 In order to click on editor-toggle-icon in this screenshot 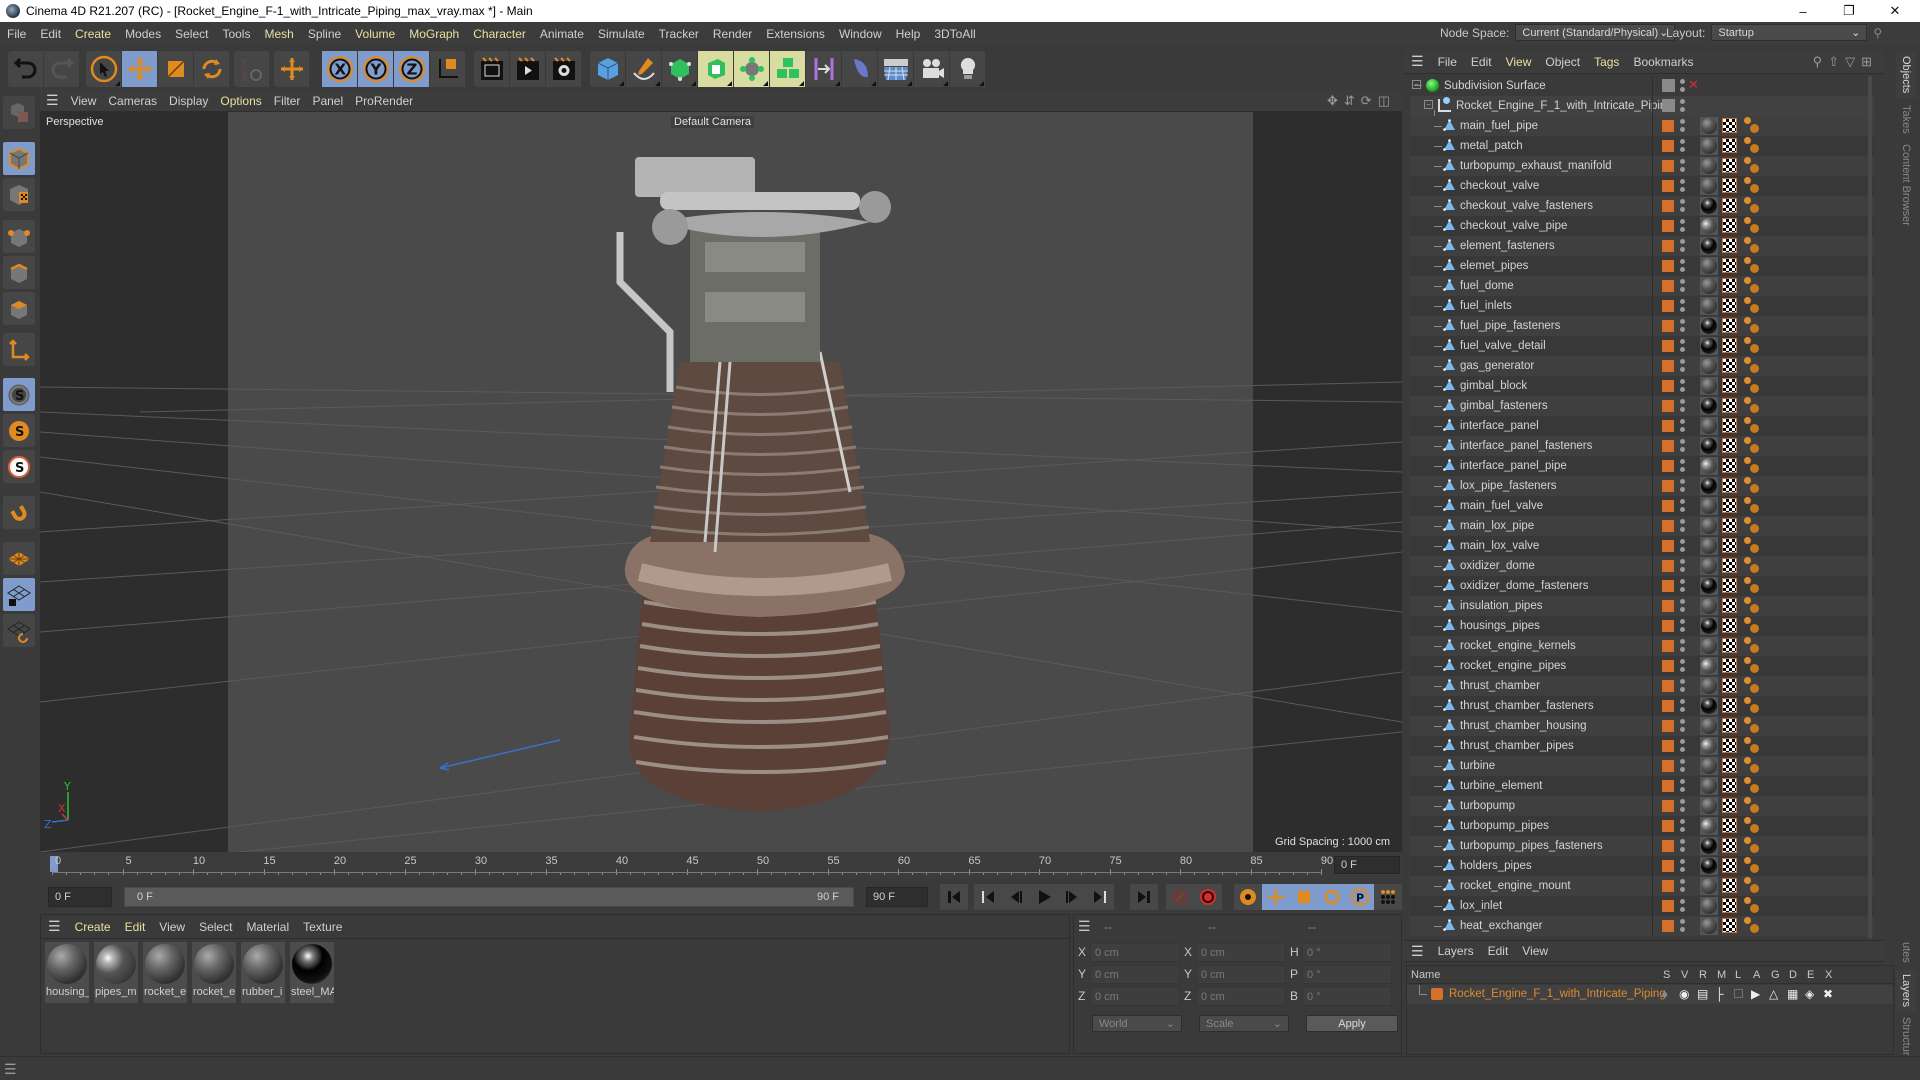, I will do `click(1668, 105)`.